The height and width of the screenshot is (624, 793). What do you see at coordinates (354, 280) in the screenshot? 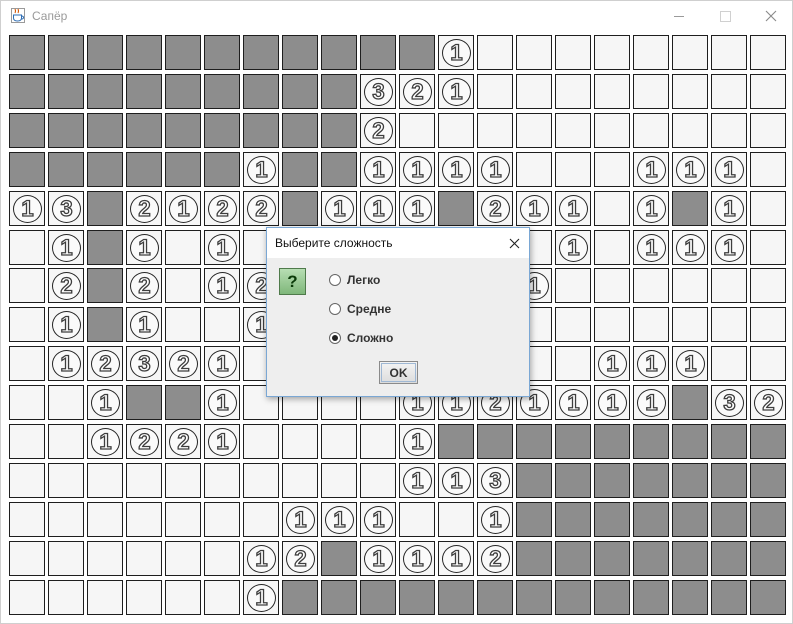
I see `option-easy: Легко` at bounding box center [354, 280].